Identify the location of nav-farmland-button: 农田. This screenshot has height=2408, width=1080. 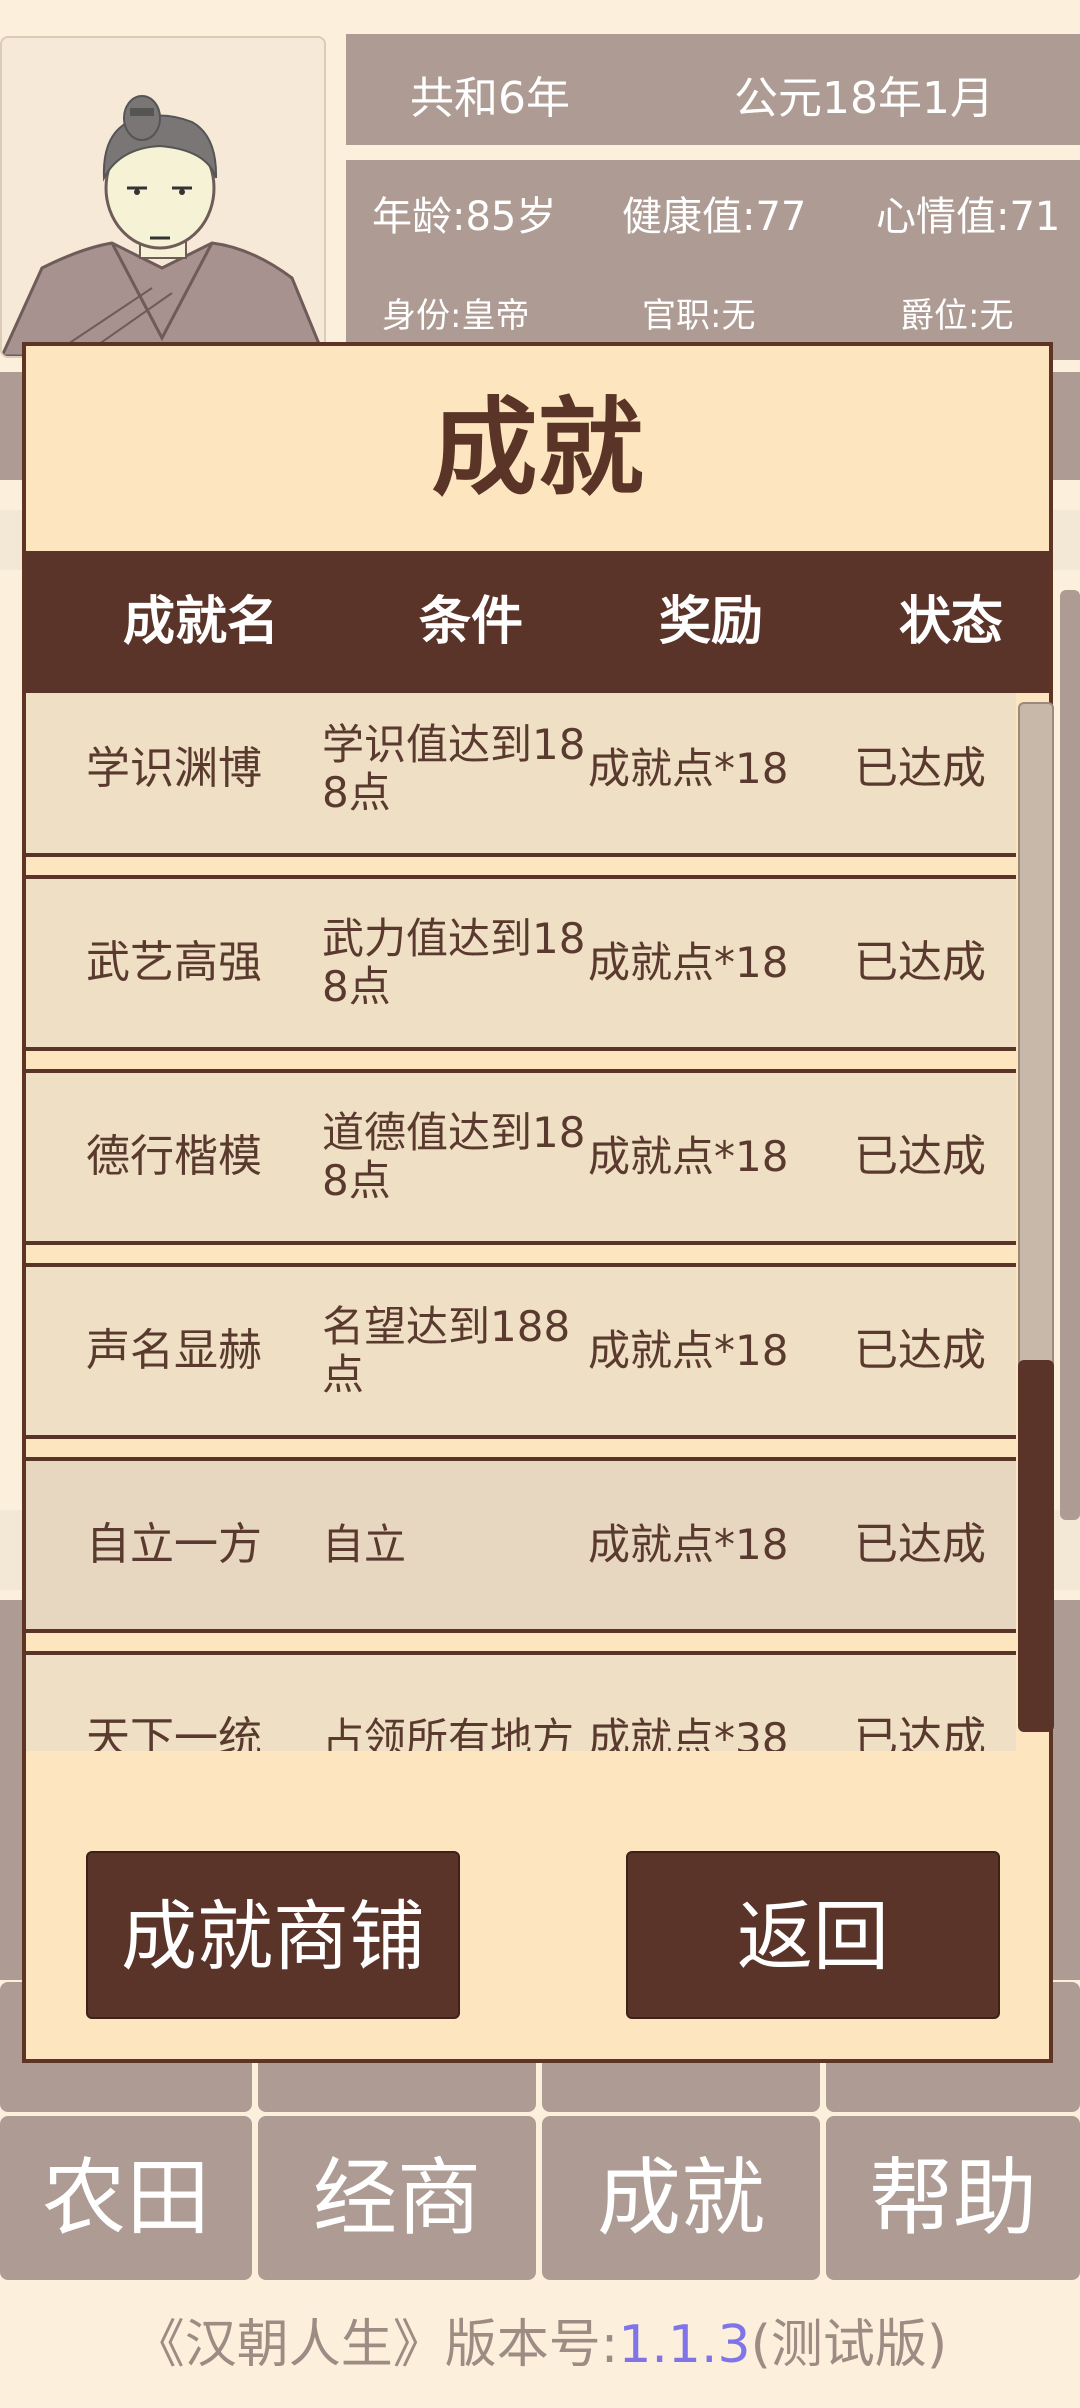
(126, 2198).